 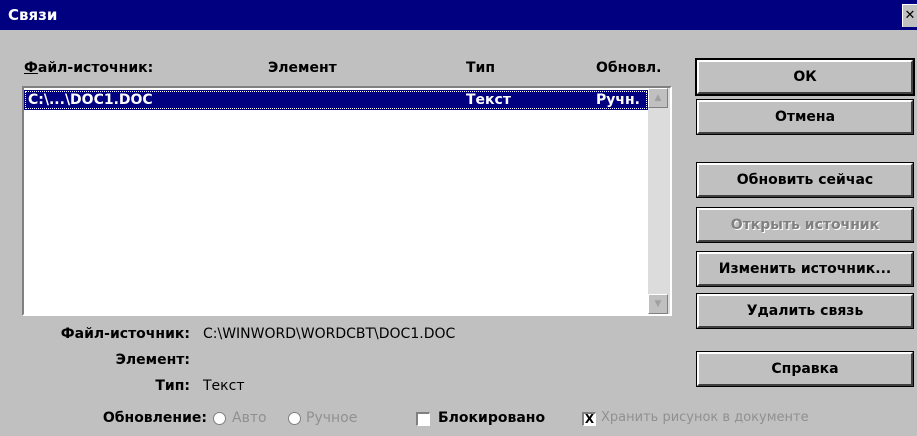 What do you see at coordinates (629, 68) in the screenshot?
I see `column-header-update: Обновл.` at bounding box center [629, 68].